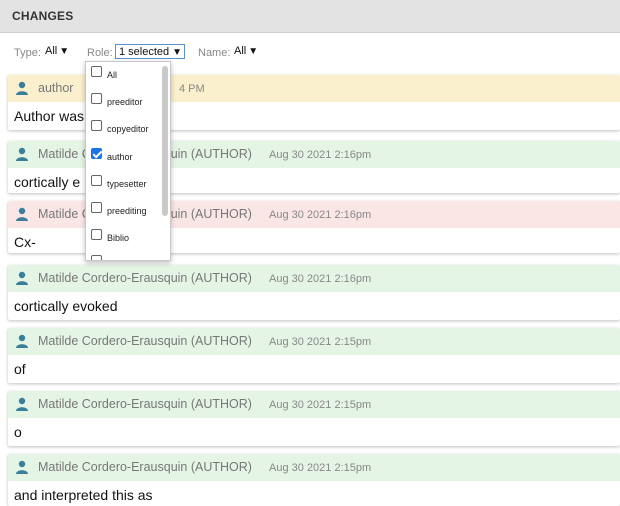 Image resolution: width=620 pixels, height=506 pixels. I want to click on role-filter-value: 1 selected, so click(144, 52).